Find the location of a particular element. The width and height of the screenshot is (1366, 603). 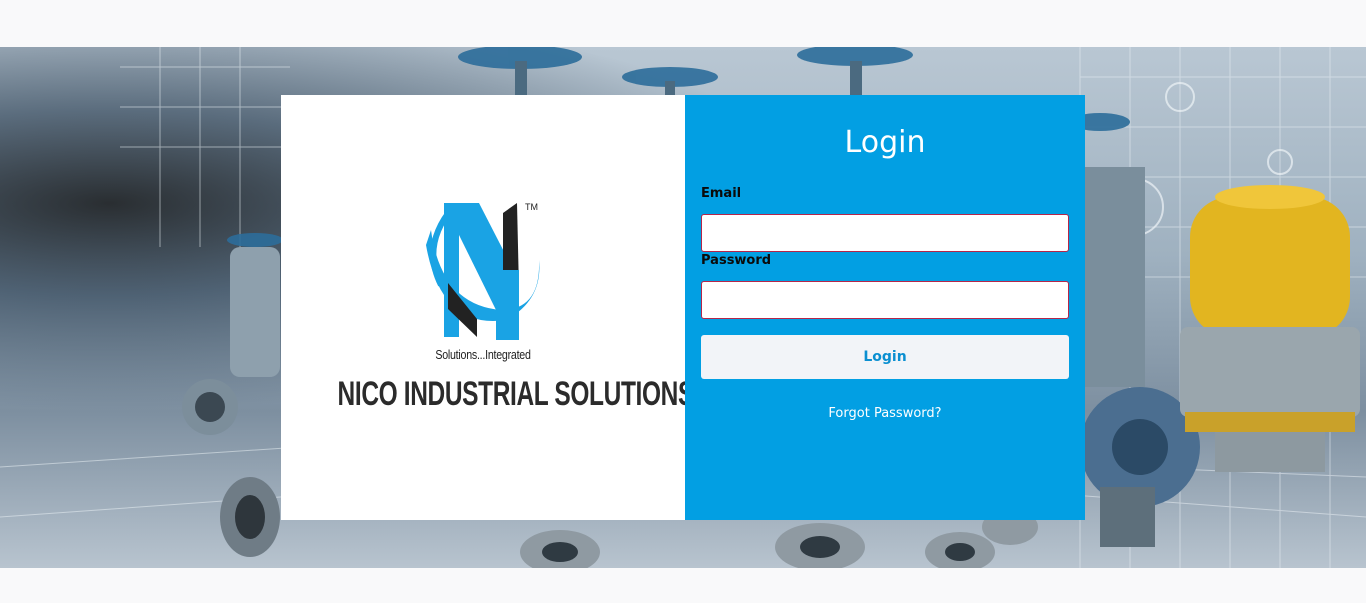

login-button: Login is located at coordinates (885, 357).